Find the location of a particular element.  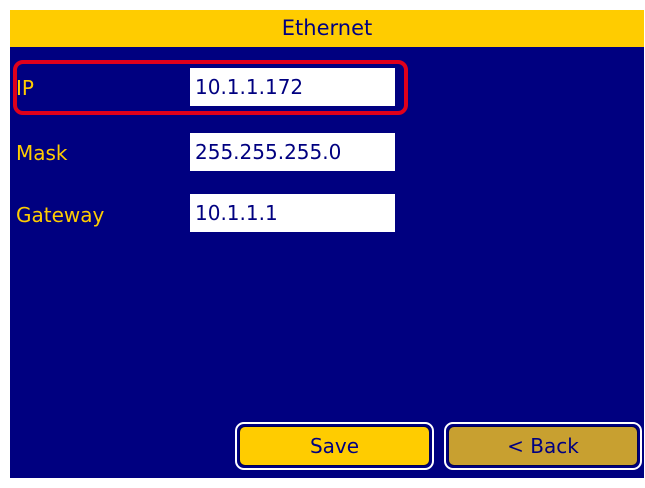

mask-field: 255.255.255.0 is located at coordinates (292, 152).